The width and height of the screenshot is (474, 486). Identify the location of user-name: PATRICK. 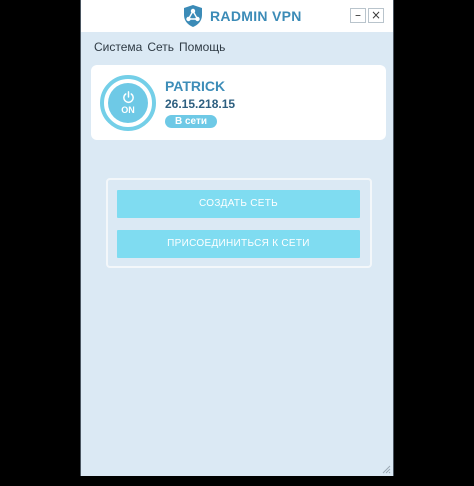
(195, 86).